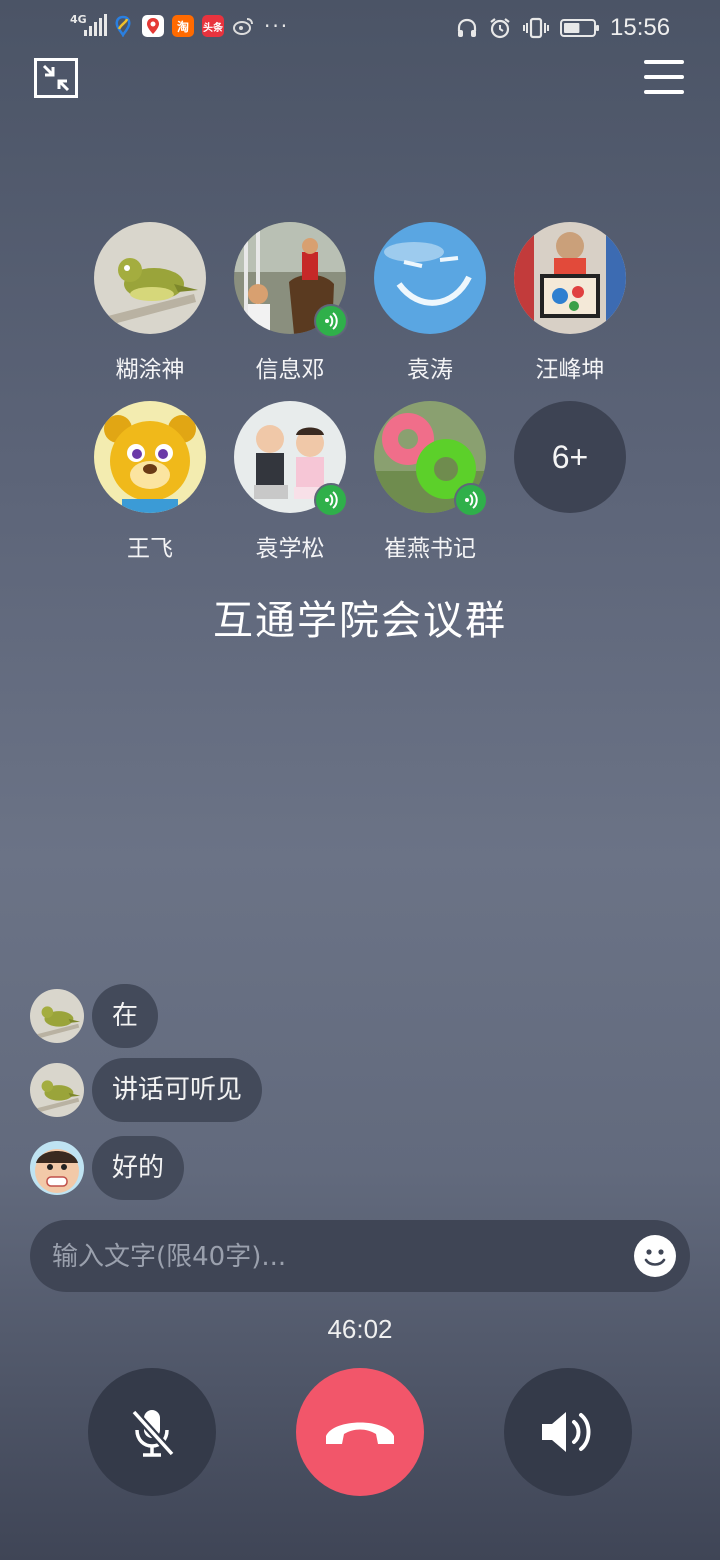 This screenshot has height=1560, width=720. What do you see at coordinates (150, 549) in the screenshot?
I see `participant-name: 王飞` at bounding box center [150, 549].